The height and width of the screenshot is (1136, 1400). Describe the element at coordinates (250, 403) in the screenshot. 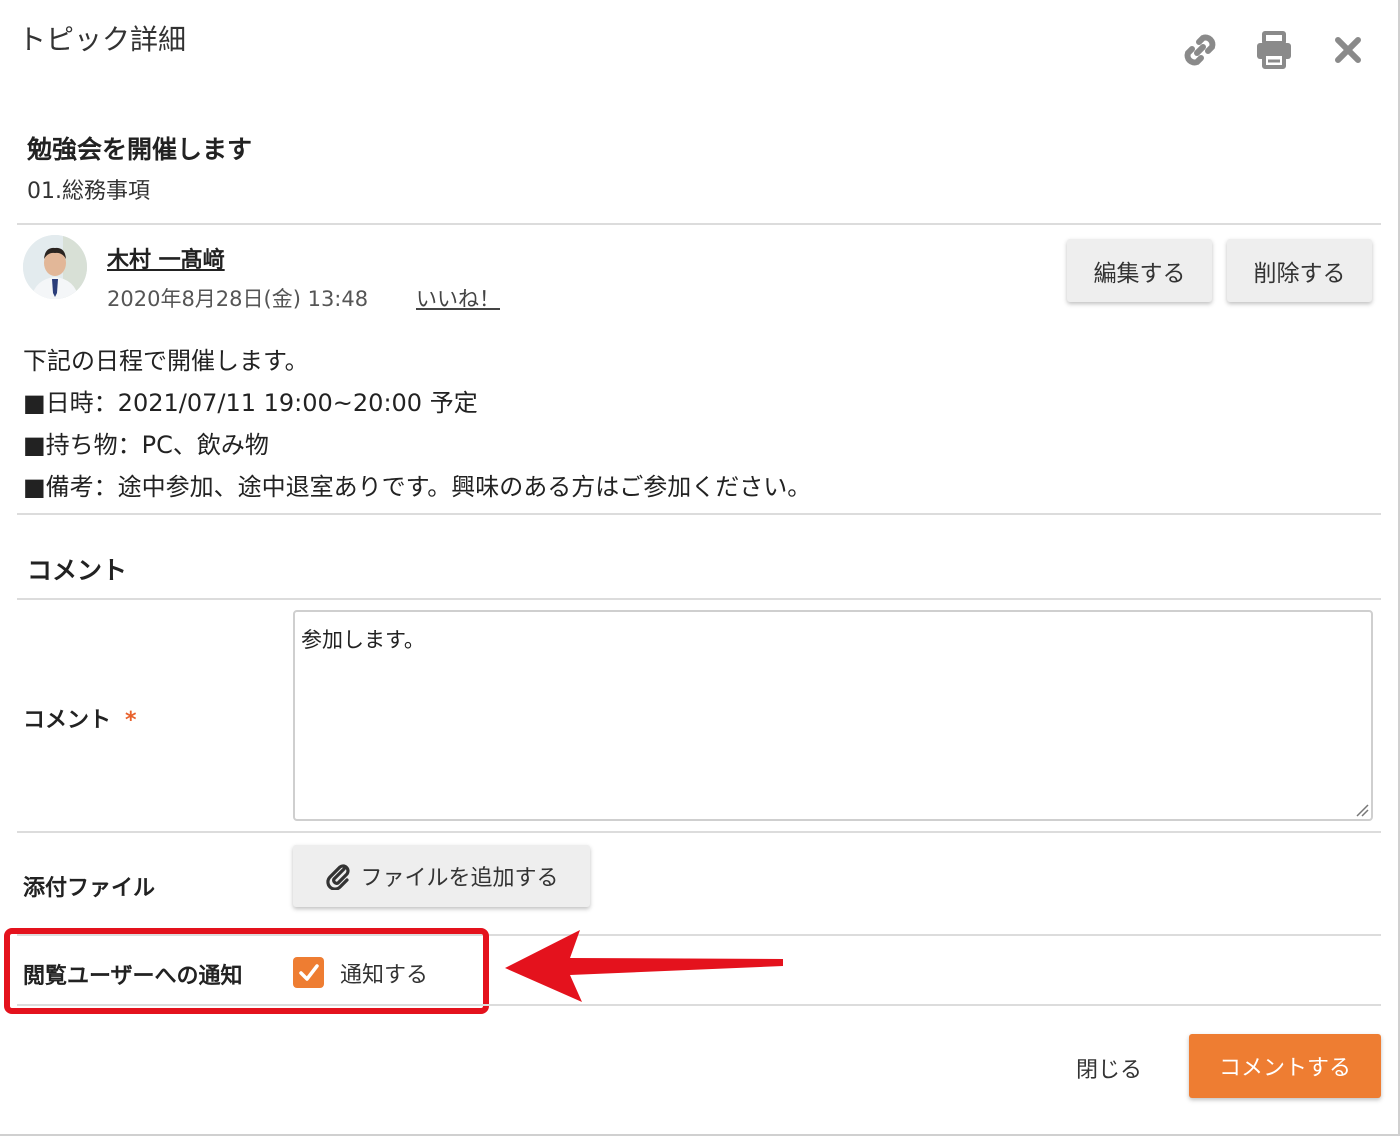

I see `post-body-line: ■日時：2021/07/11 19:00~20:00 予定` at that location.